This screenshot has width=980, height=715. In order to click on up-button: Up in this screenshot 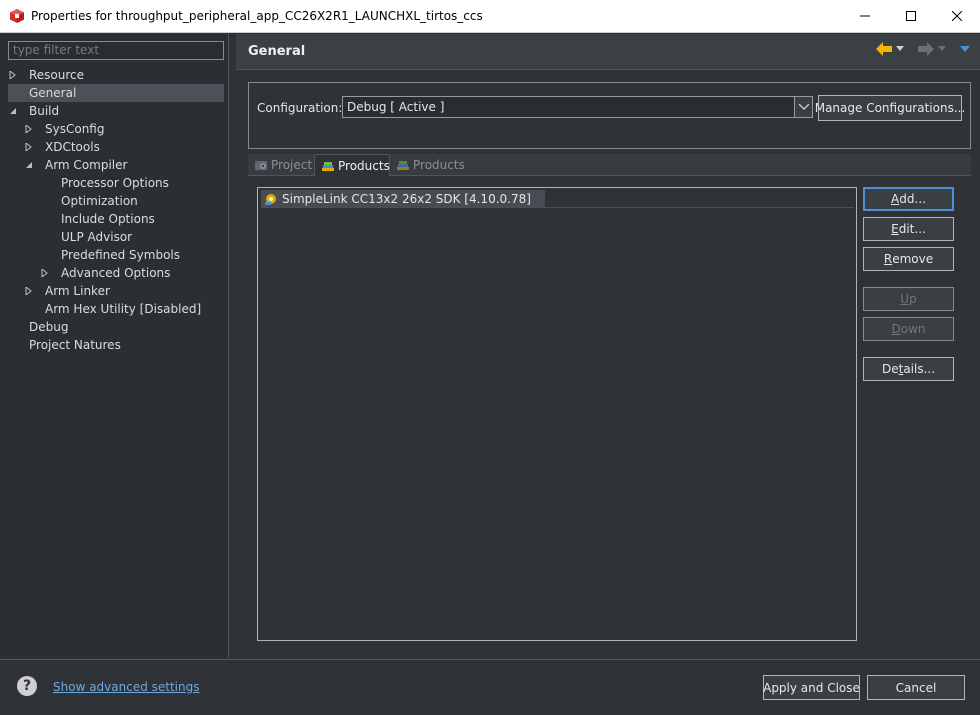, I will do `click(908, 299)`.